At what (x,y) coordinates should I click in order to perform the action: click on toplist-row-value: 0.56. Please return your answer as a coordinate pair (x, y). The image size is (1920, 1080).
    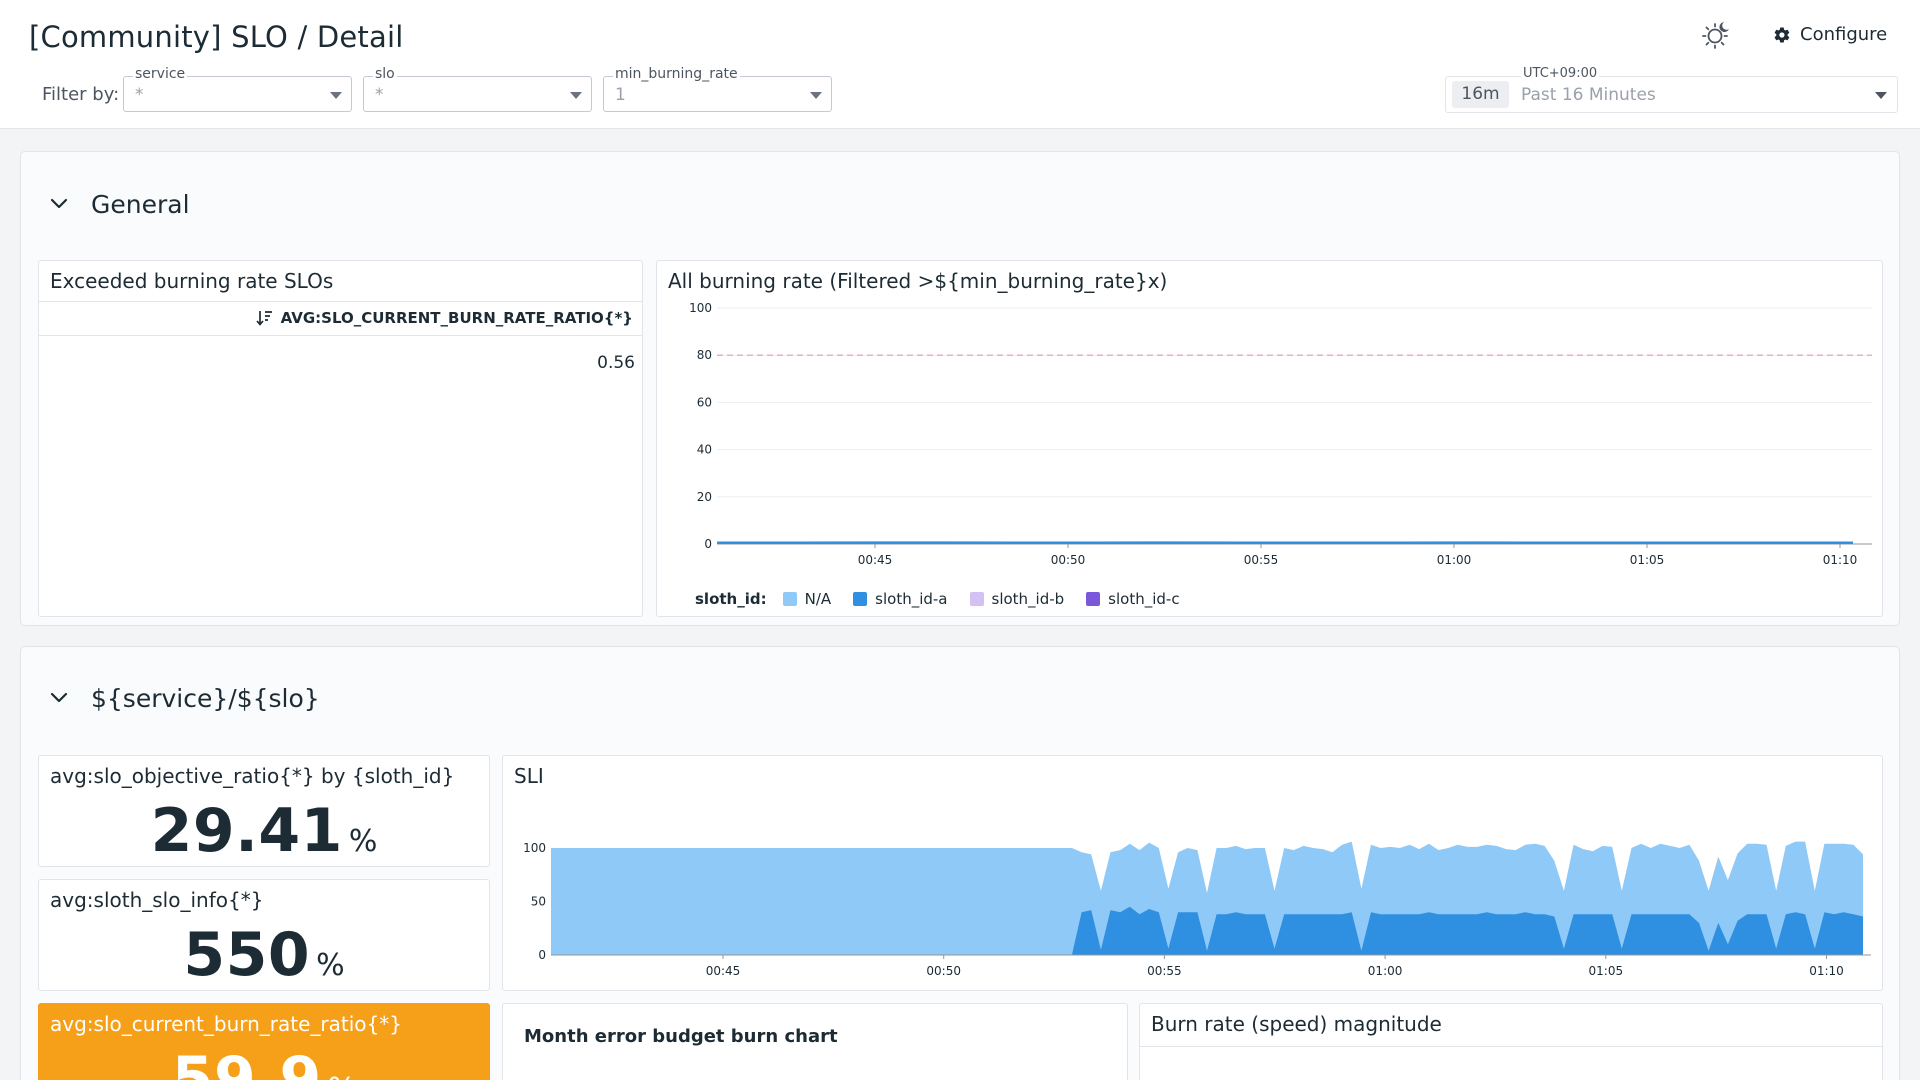
    Looking at the image, I should click on (616, 363).